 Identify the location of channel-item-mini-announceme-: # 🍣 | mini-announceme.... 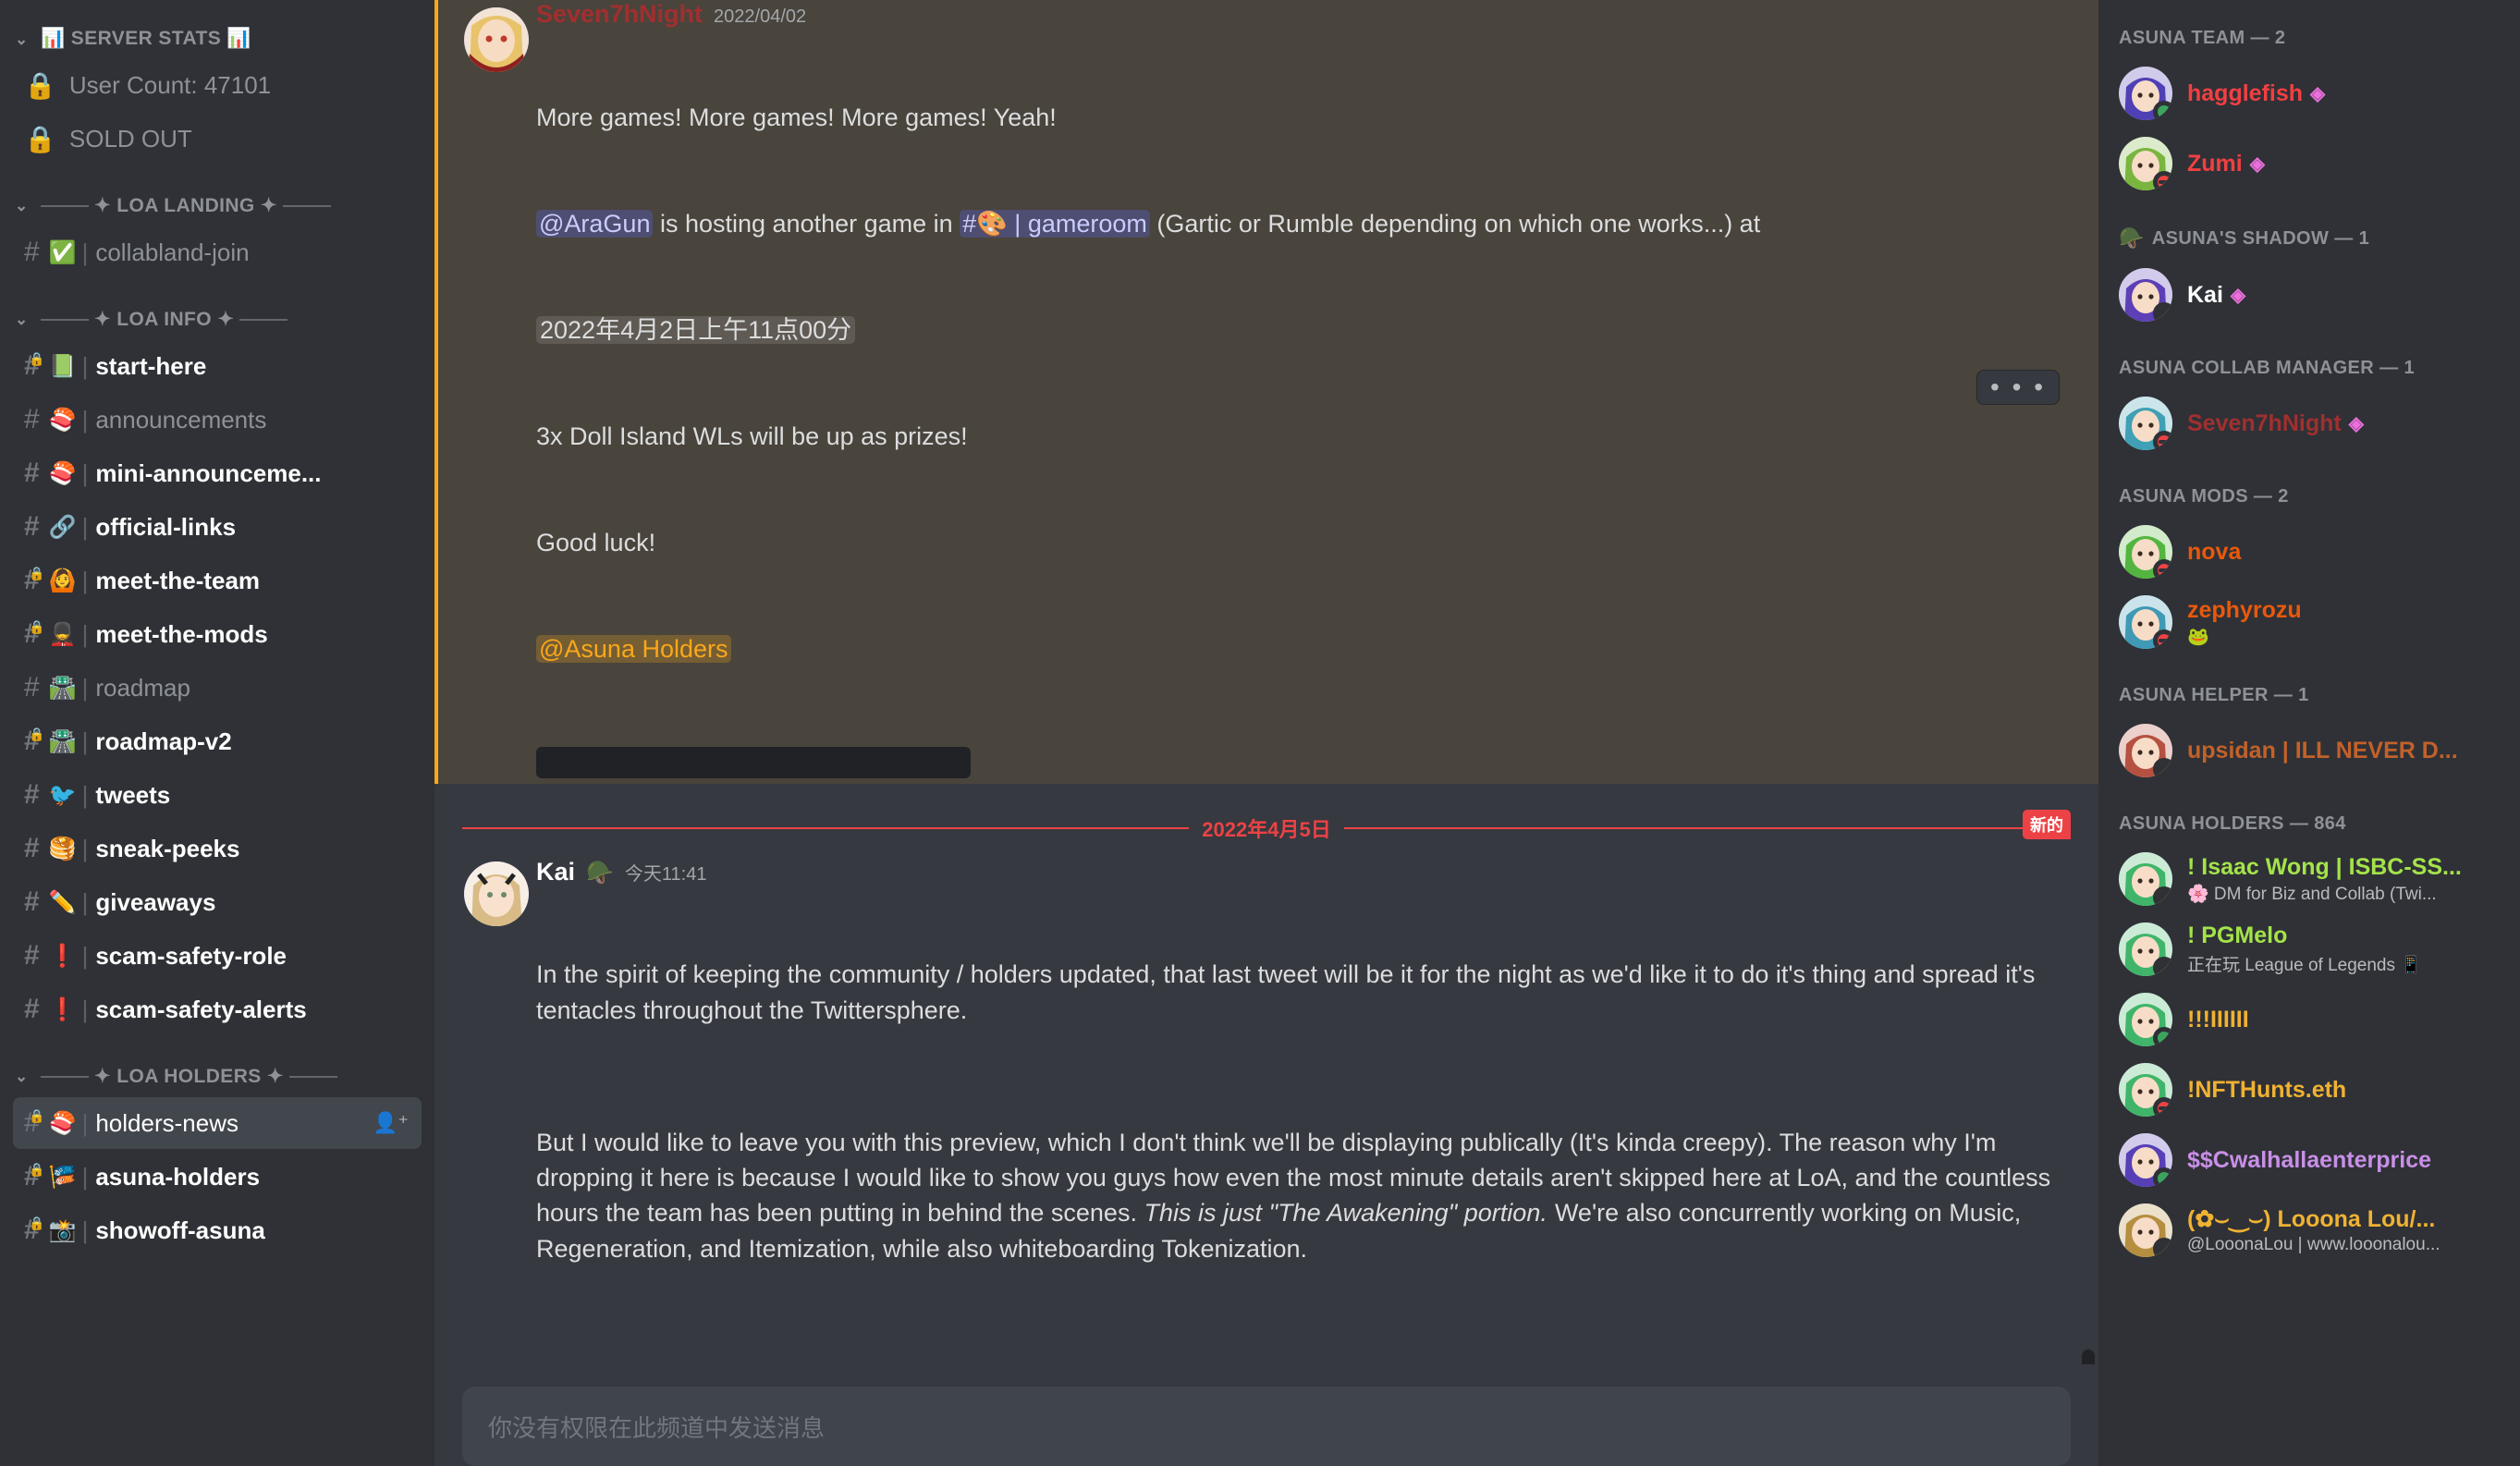
(217, 473).